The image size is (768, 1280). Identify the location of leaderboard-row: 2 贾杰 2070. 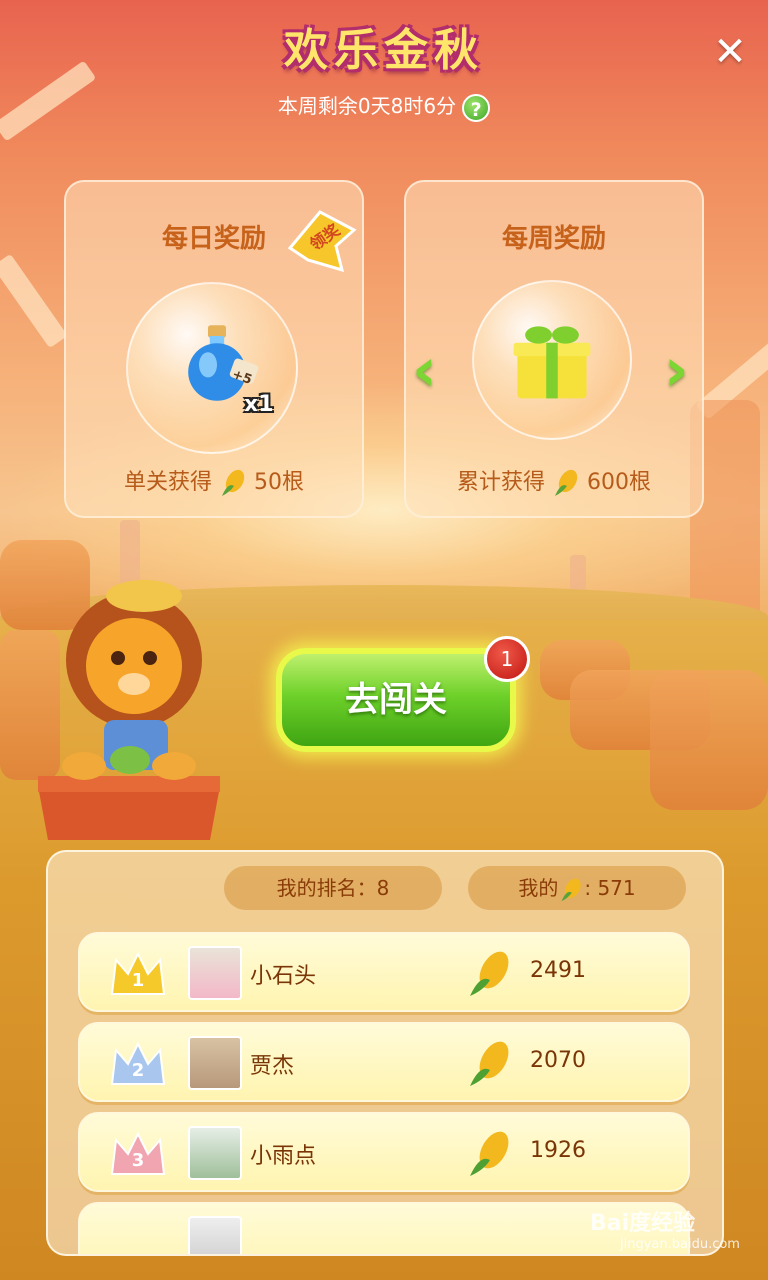
(384, 1062).